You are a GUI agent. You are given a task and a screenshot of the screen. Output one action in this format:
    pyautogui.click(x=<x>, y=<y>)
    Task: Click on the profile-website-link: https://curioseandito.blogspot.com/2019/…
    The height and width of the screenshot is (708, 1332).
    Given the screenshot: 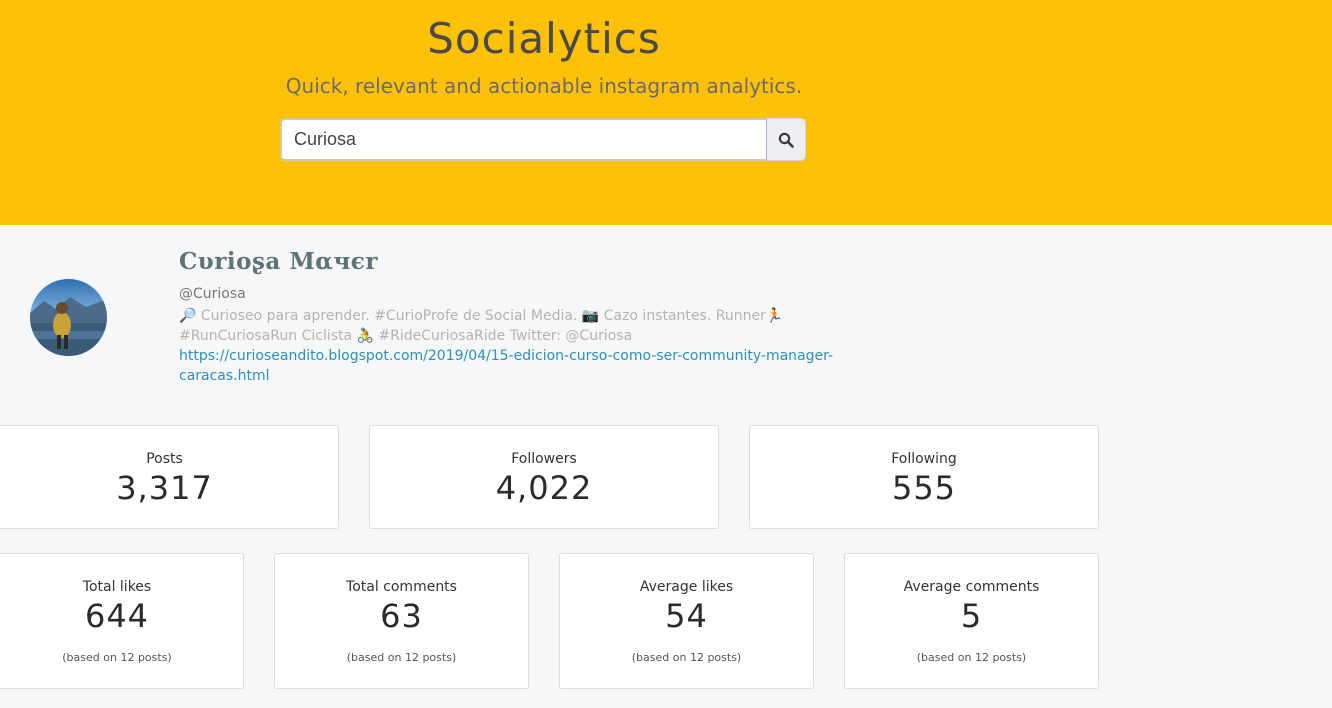 What is the action you would take?
    pyautogui.click(x=534, y=366)
    